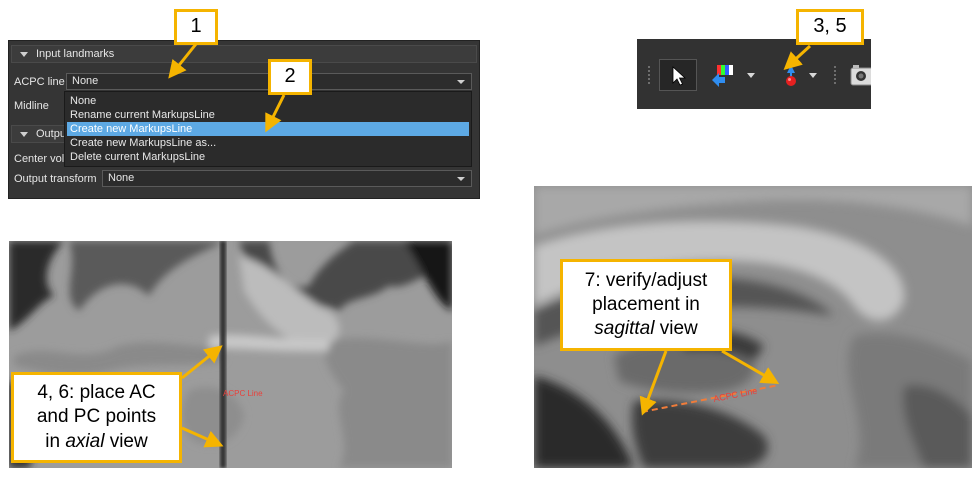 Image resolution: width=980 pixels, height=478 pixels. What do you see at coordinates (202, 362) in the screenshot?
I see `arrow-46-to-ac` at bounding box center [202, 362].